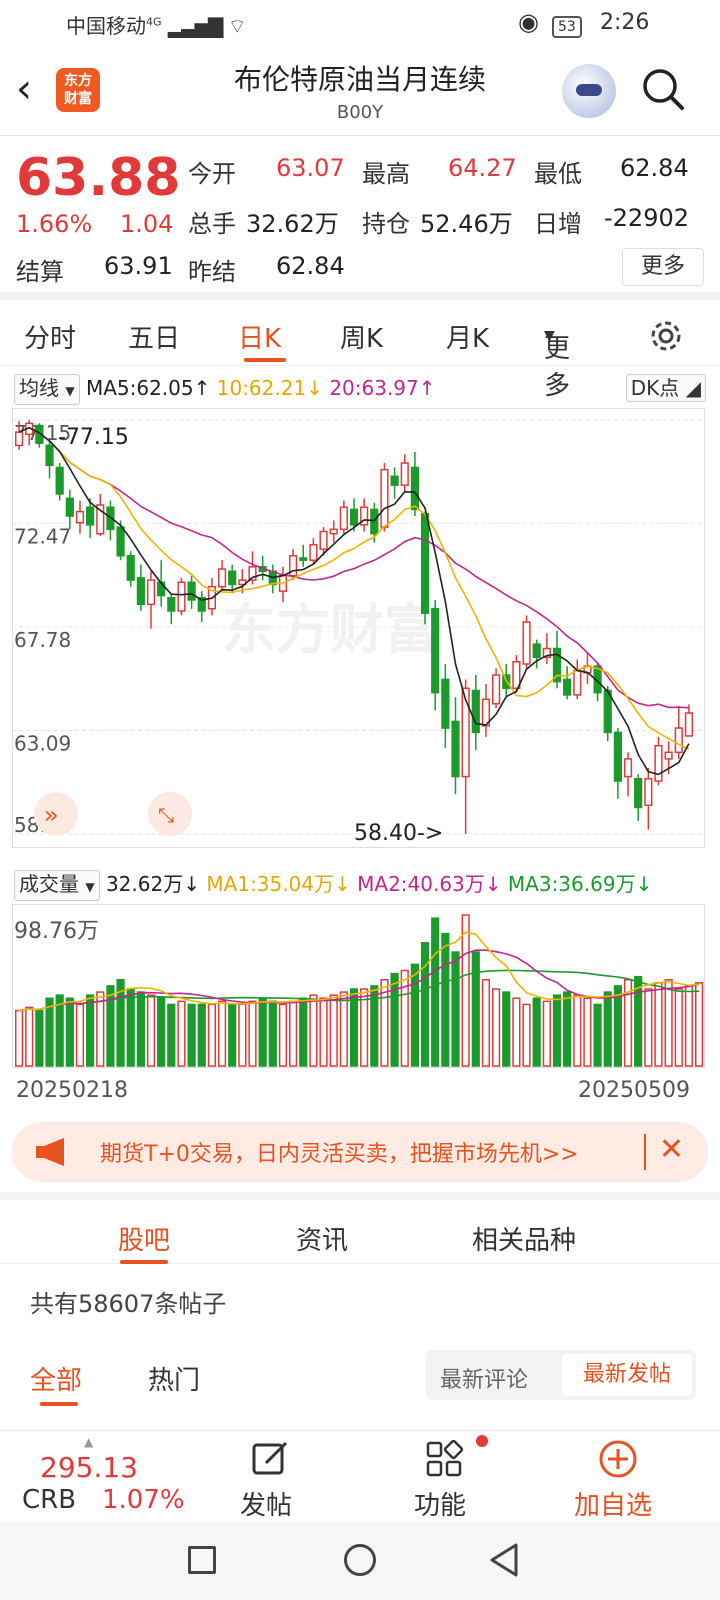  I want to click on double-chevron-icon: », so click(51, 815).